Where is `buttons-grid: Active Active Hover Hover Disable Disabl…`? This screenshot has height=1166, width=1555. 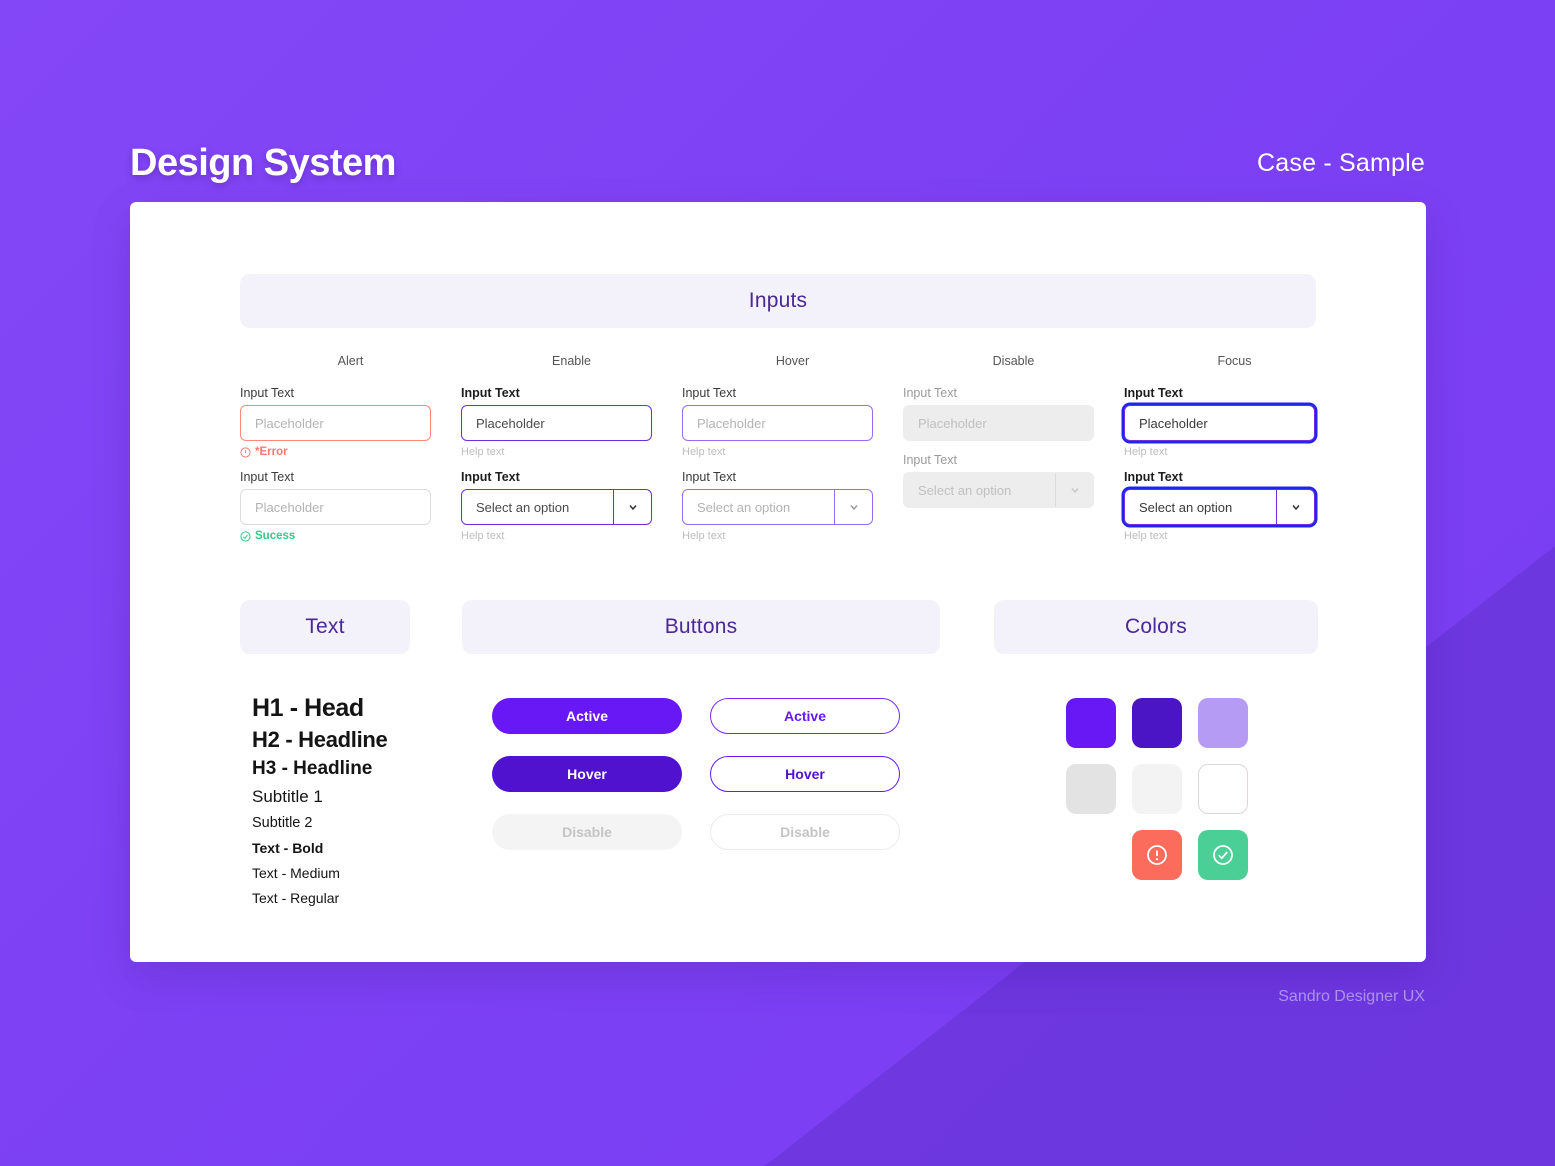
buttons-grid: Active Active Hover Hover Disable Disabl… is located at coordinates (701, 774).